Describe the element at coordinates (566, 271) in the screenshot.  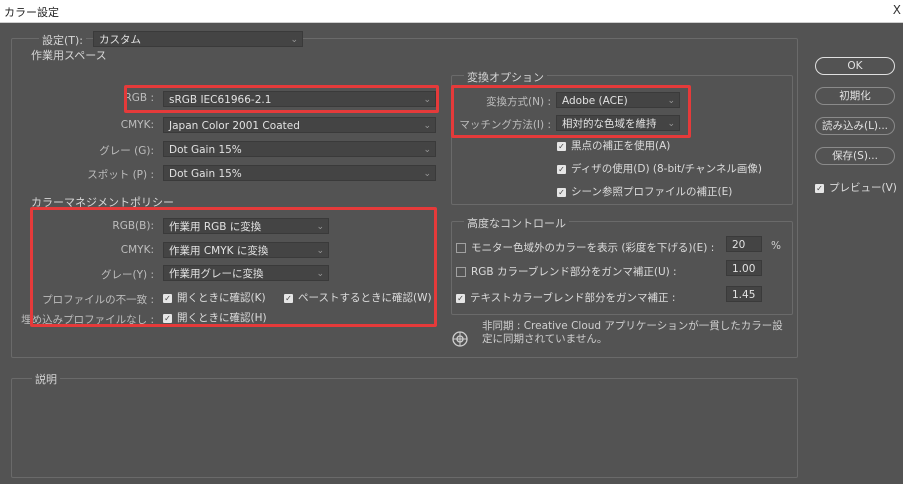
I see `rgb-blend-checkbox: RGB カラーブレンド部分をガンマ補正(U) :` at that location.